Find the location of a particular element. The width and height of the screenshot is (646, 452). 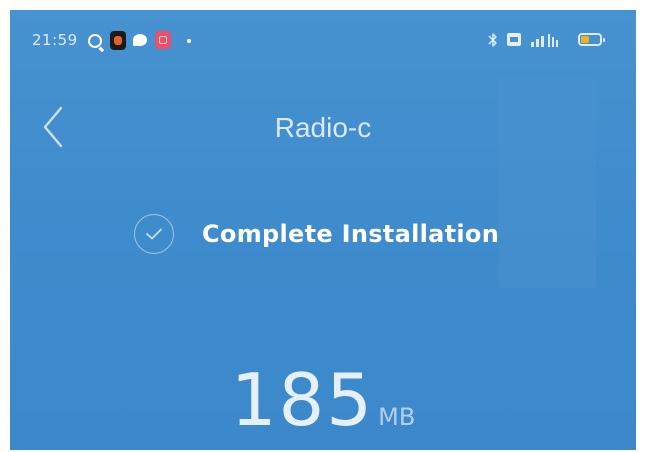

battery-icon is located at coordinates (591, 39).